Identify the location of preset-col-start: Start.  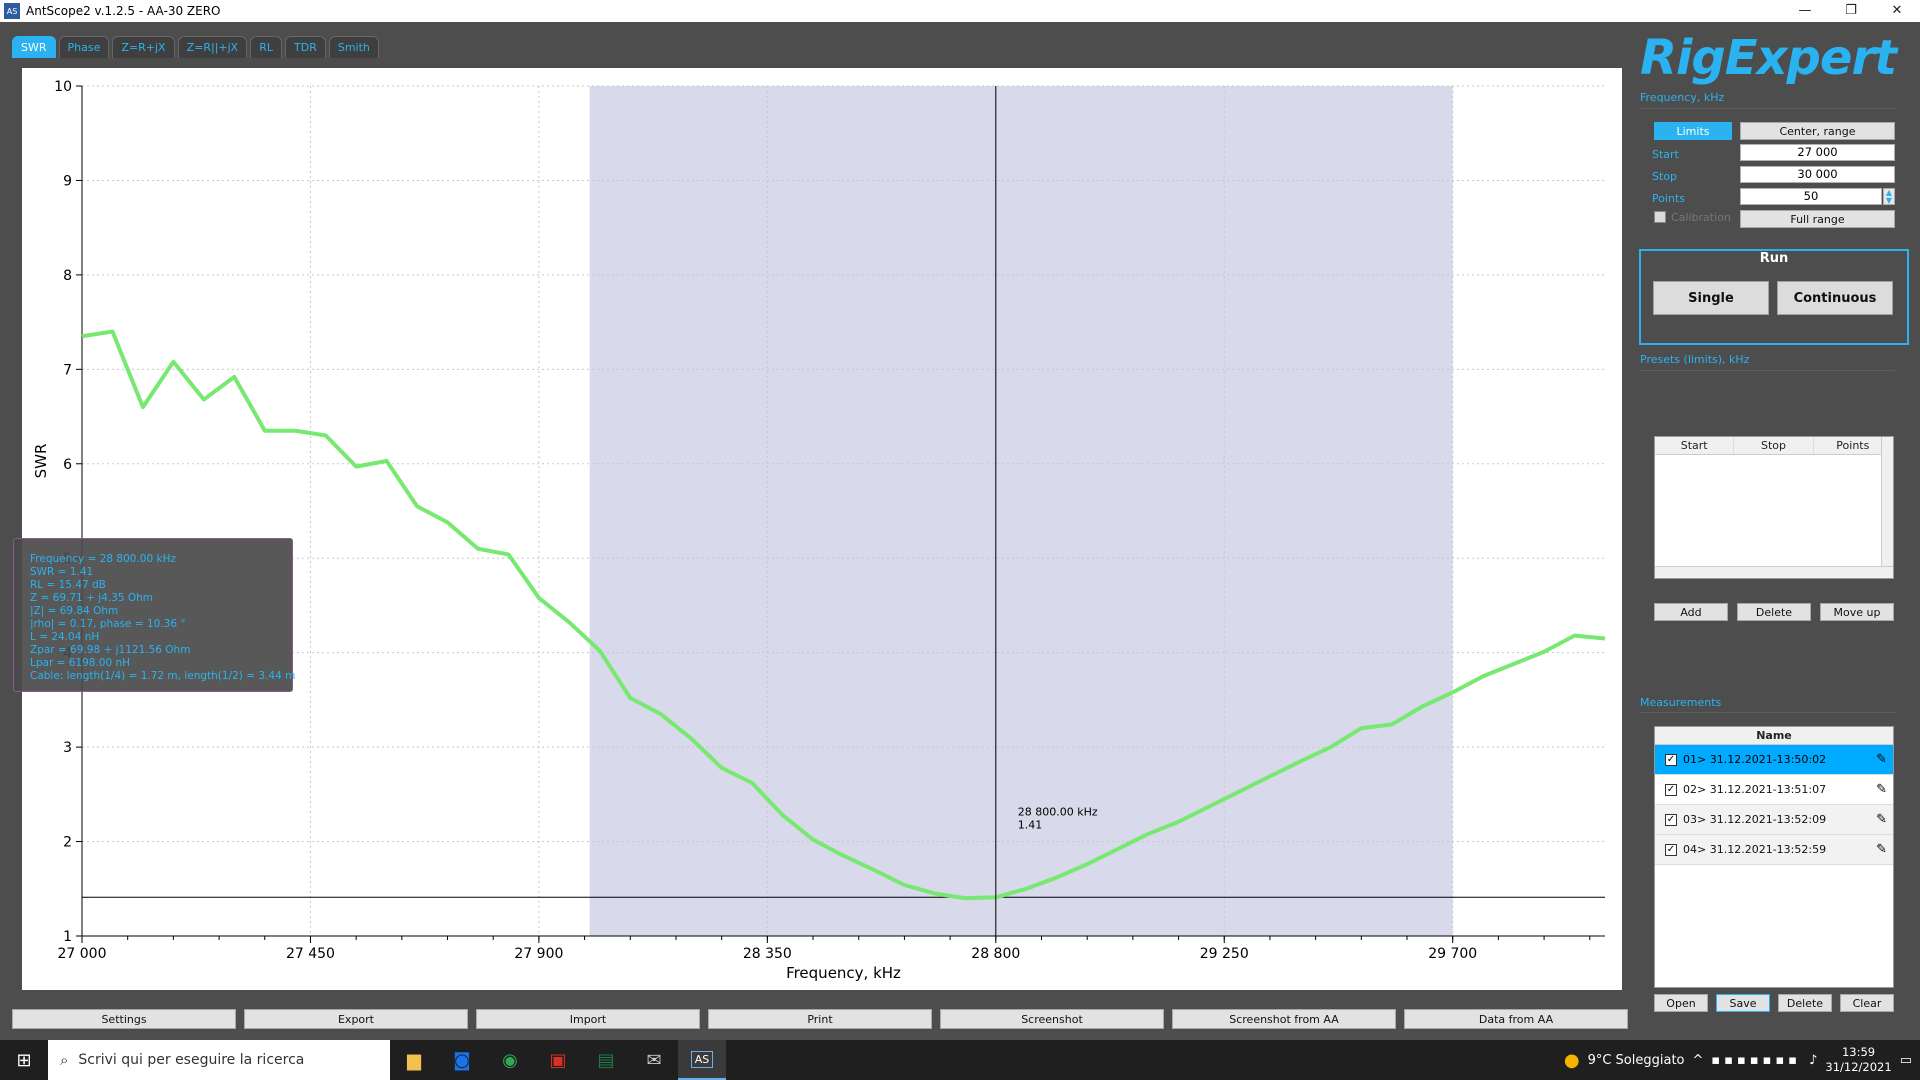
(1695, 445).